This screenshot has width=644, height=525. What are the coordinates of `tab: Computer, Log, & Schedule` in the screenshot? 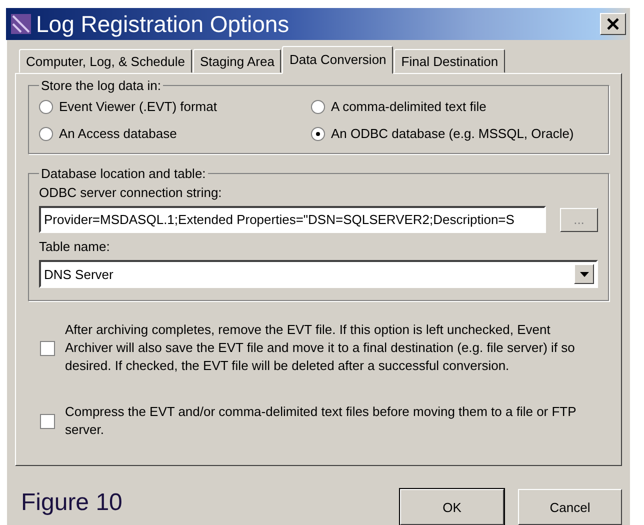 It's located at (105, 61).